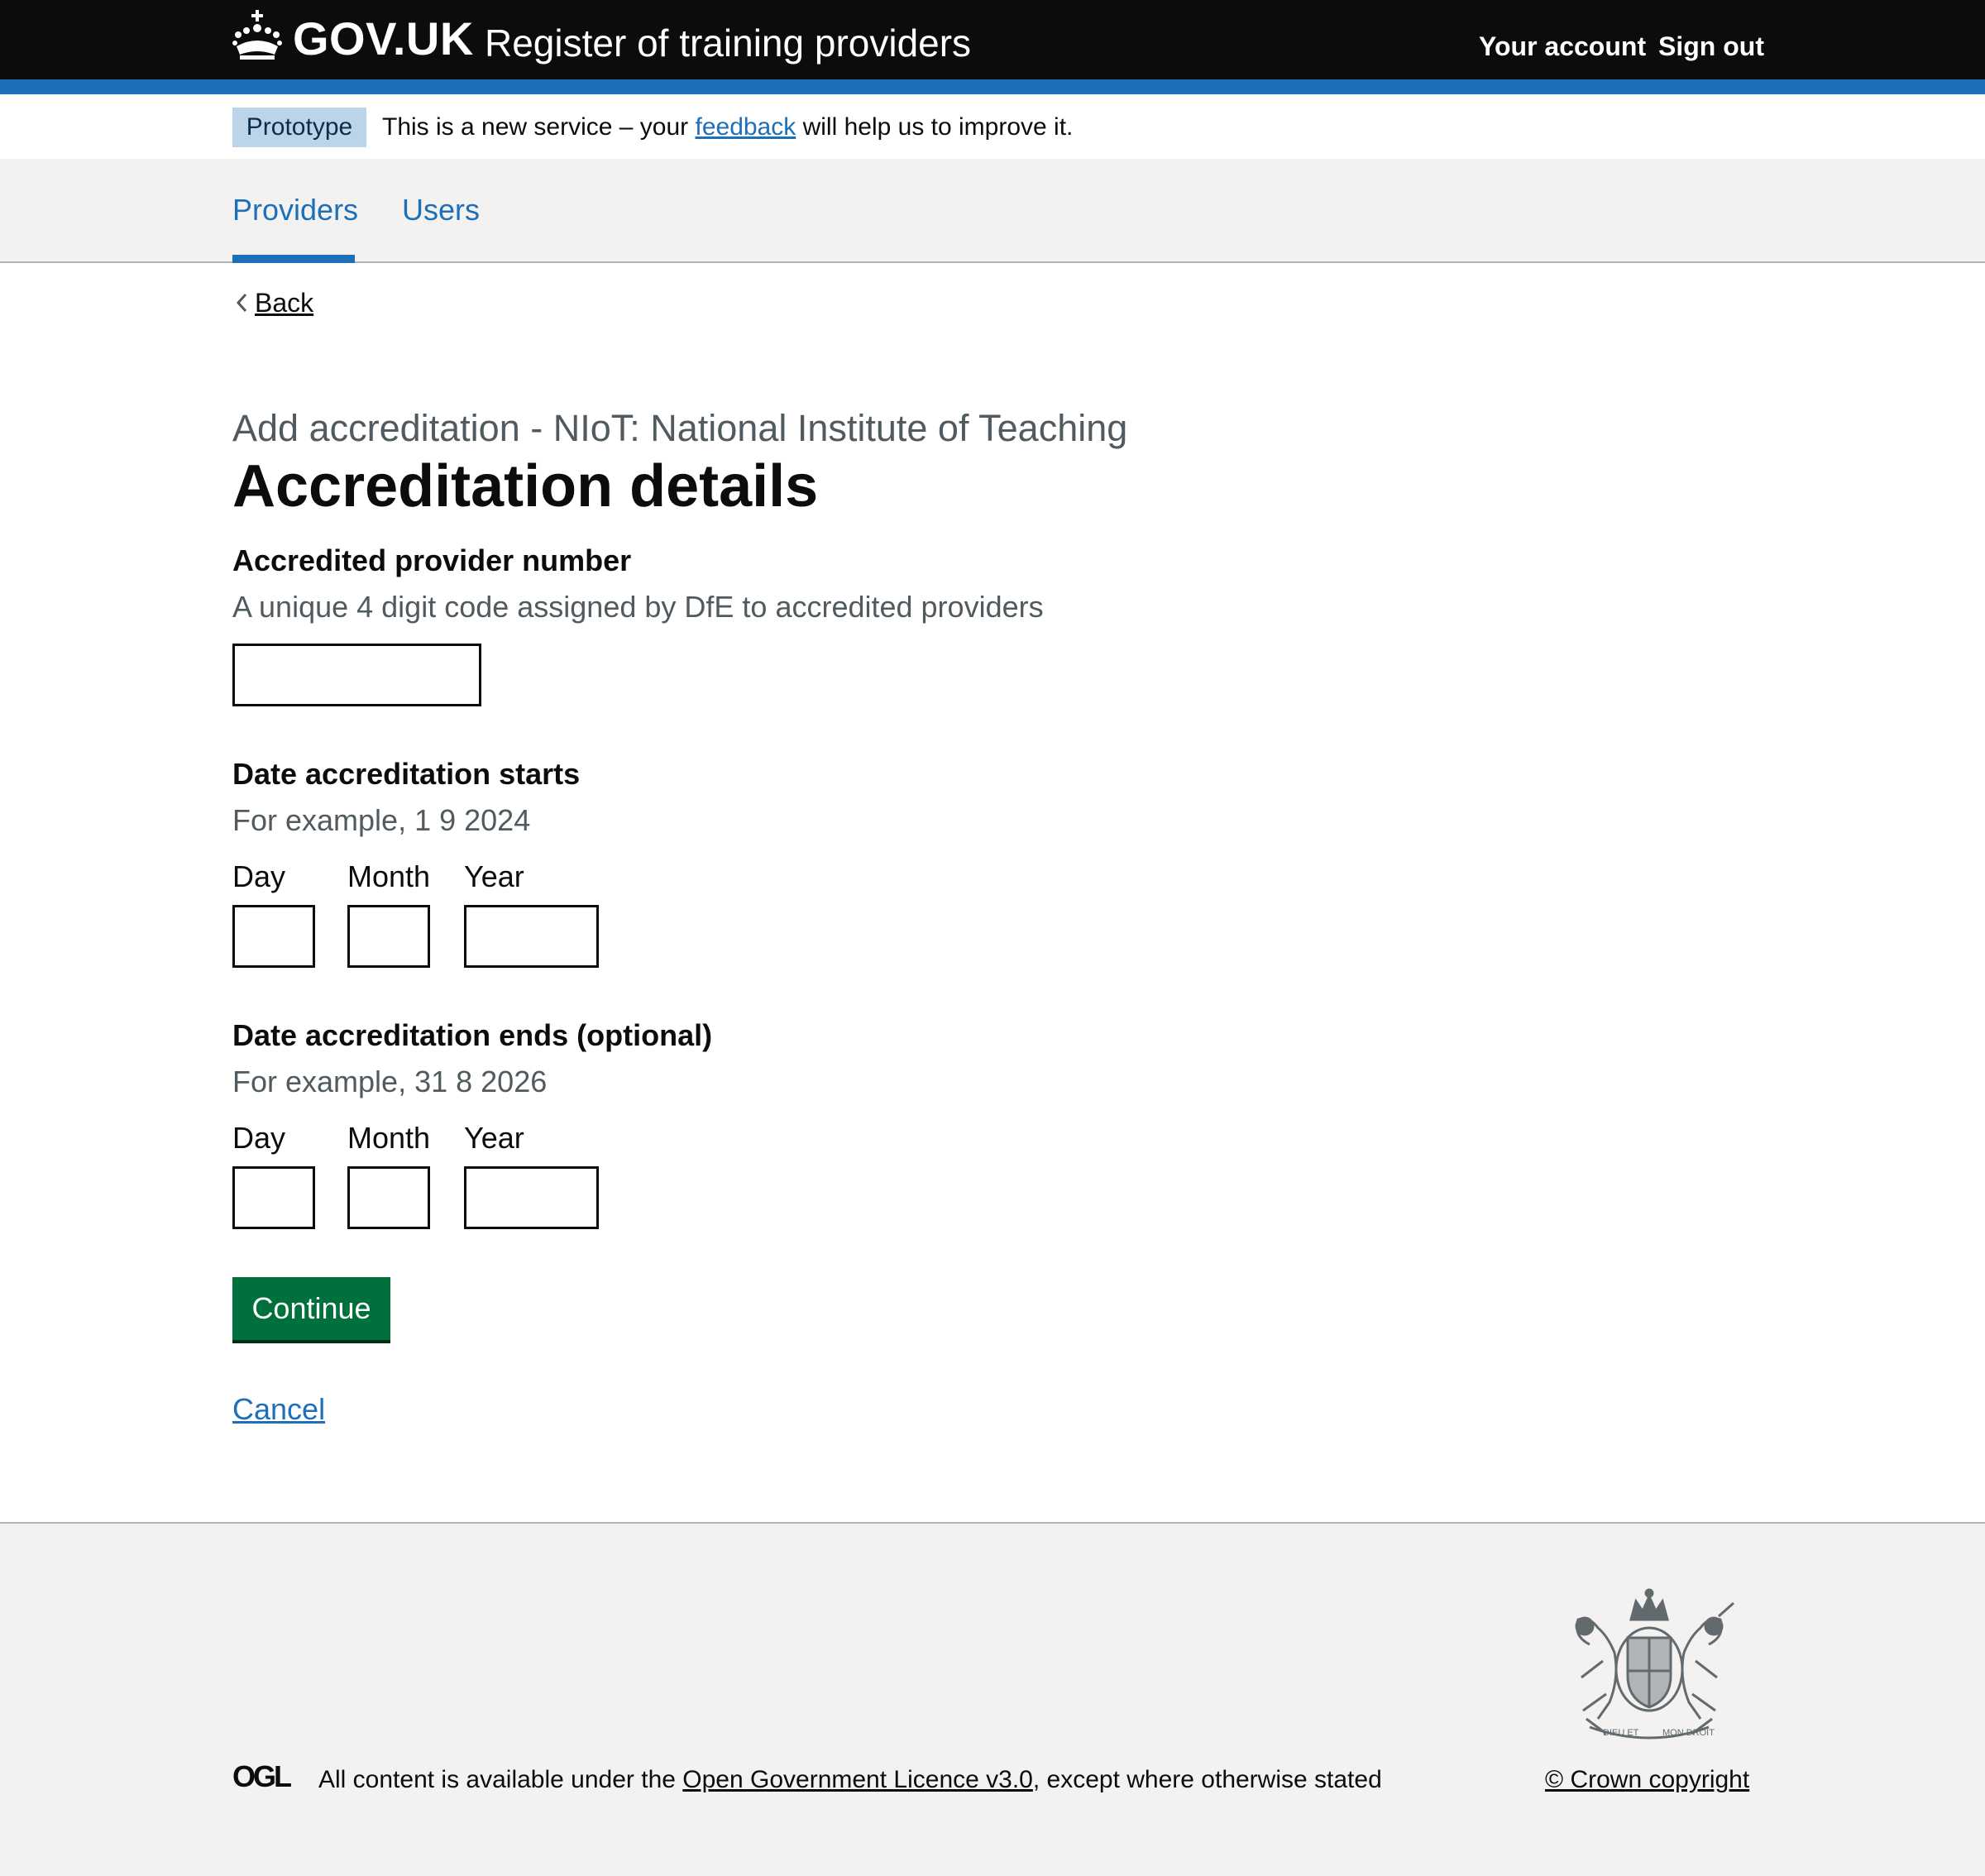 The image size is (1985, 1876). Describe the element at coordinates (1562, 46) in the screenshot. I see `your-account-link: Your account` at that location.